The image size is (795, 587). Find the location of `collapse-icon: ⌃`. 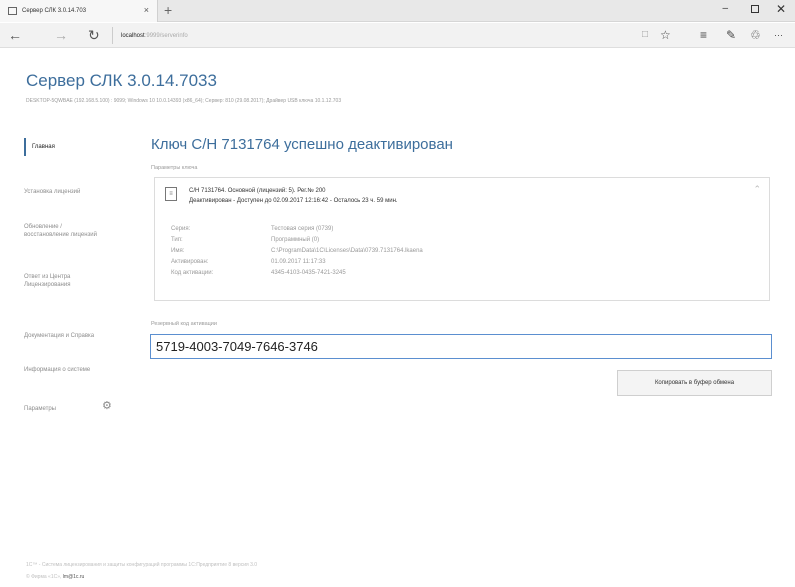

collapse-icon: ⌃ is located at coordinates (757, 189).